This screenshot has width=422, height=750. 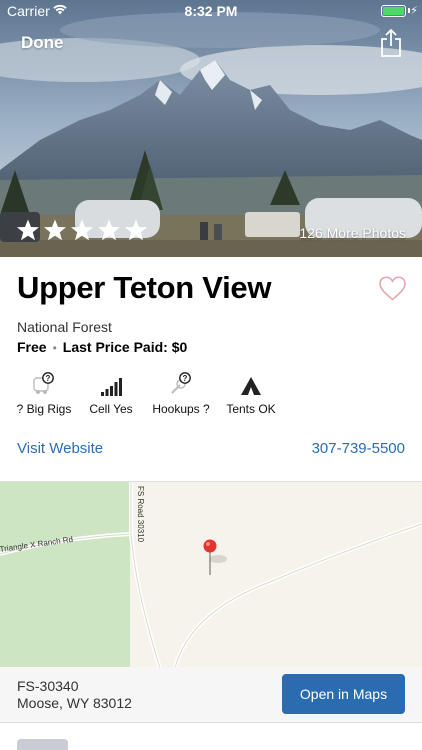 I want to click on favorite-heart-icon, so click(x=392, y=288).